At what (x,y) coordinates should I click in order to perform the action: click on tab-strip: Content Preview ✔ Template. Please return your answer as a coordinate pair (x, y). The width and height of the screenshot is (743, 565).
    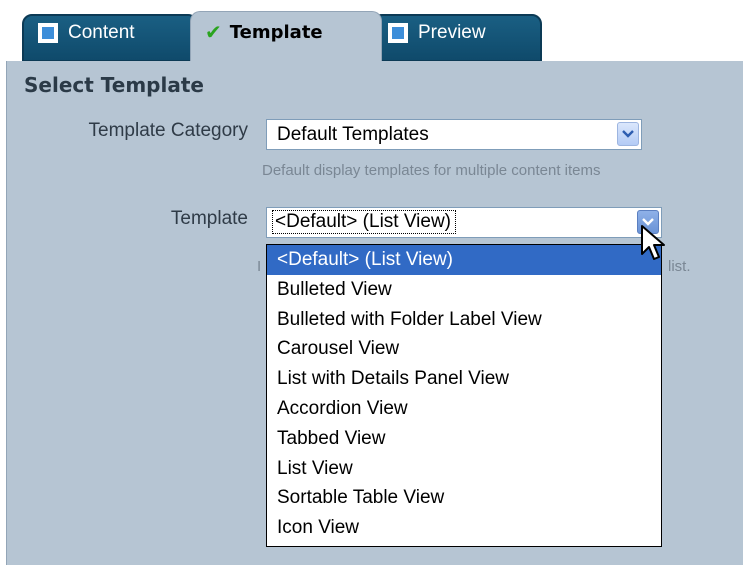
    Looking at the image, I should click on (371, 31).